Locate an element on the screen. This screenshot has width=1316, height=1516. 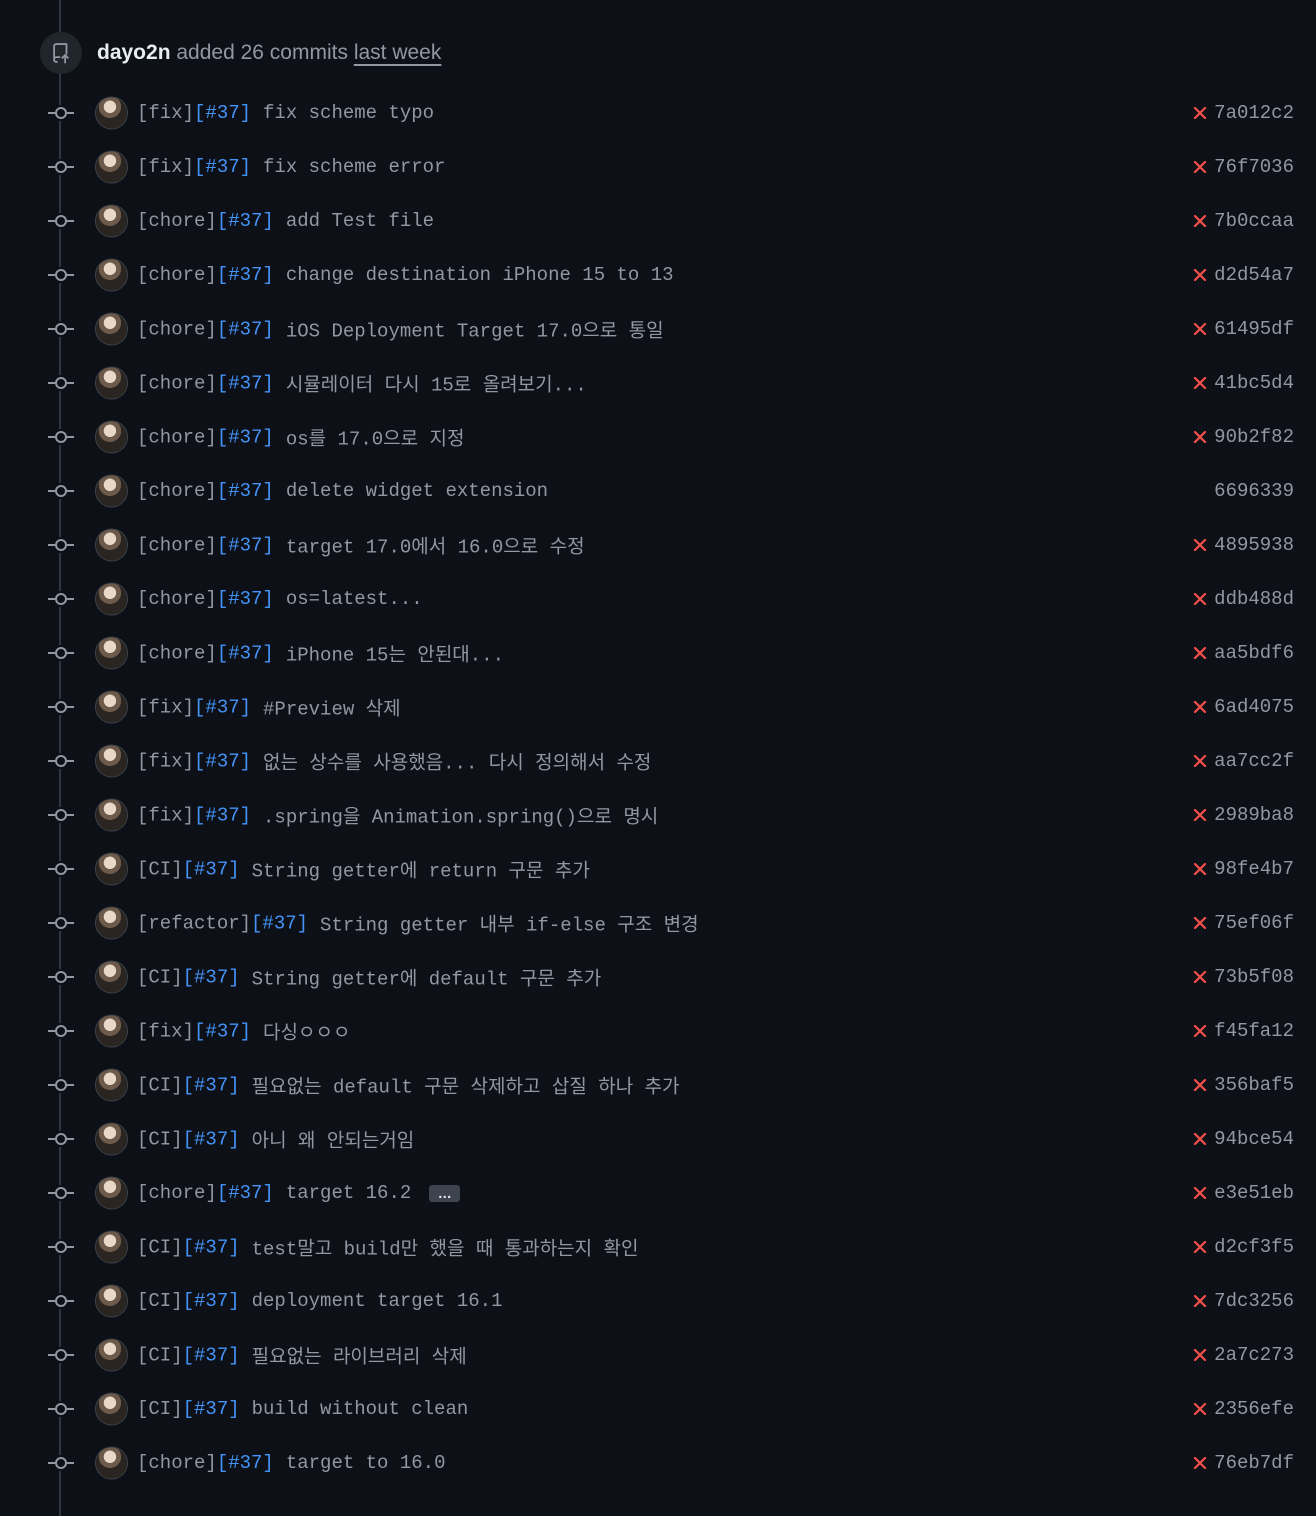
commit-sha-link: 6696339 is located at coordinates (1254, 491).